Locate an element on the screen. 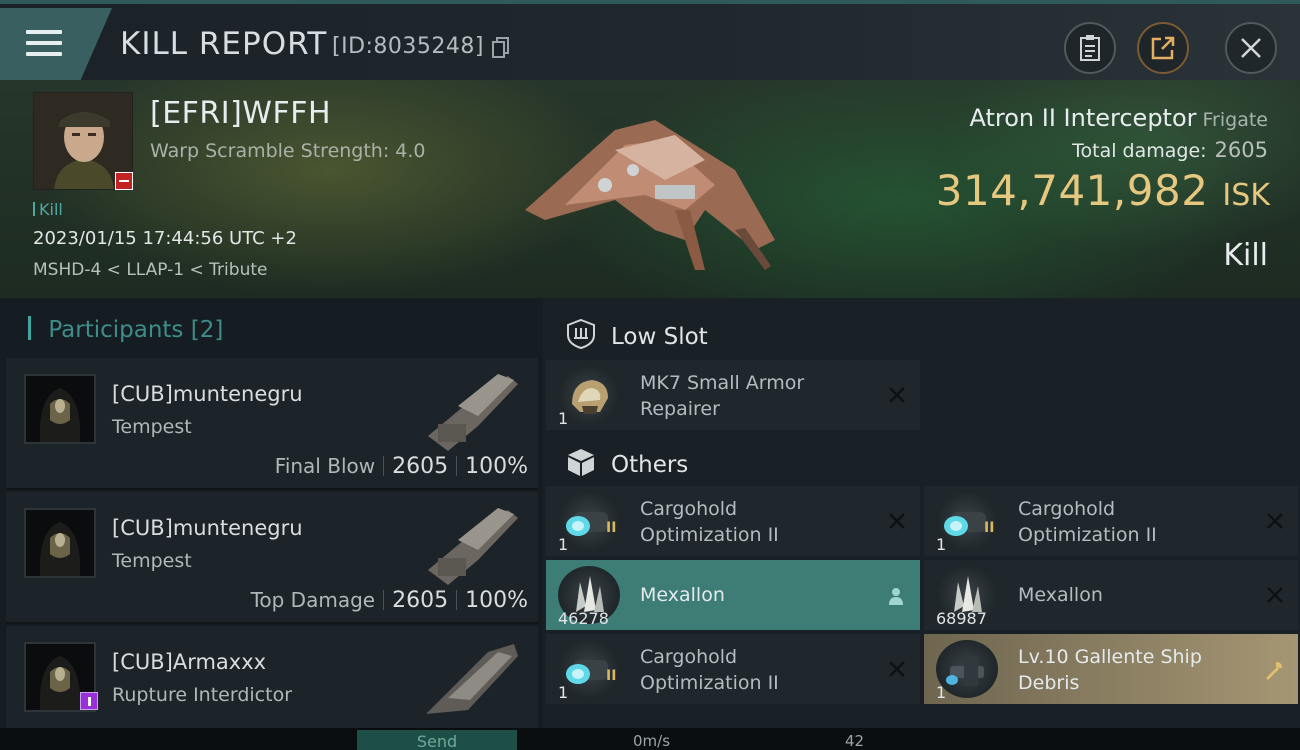  low-slot-header: Low Slot is located at coordinates (636, 334).